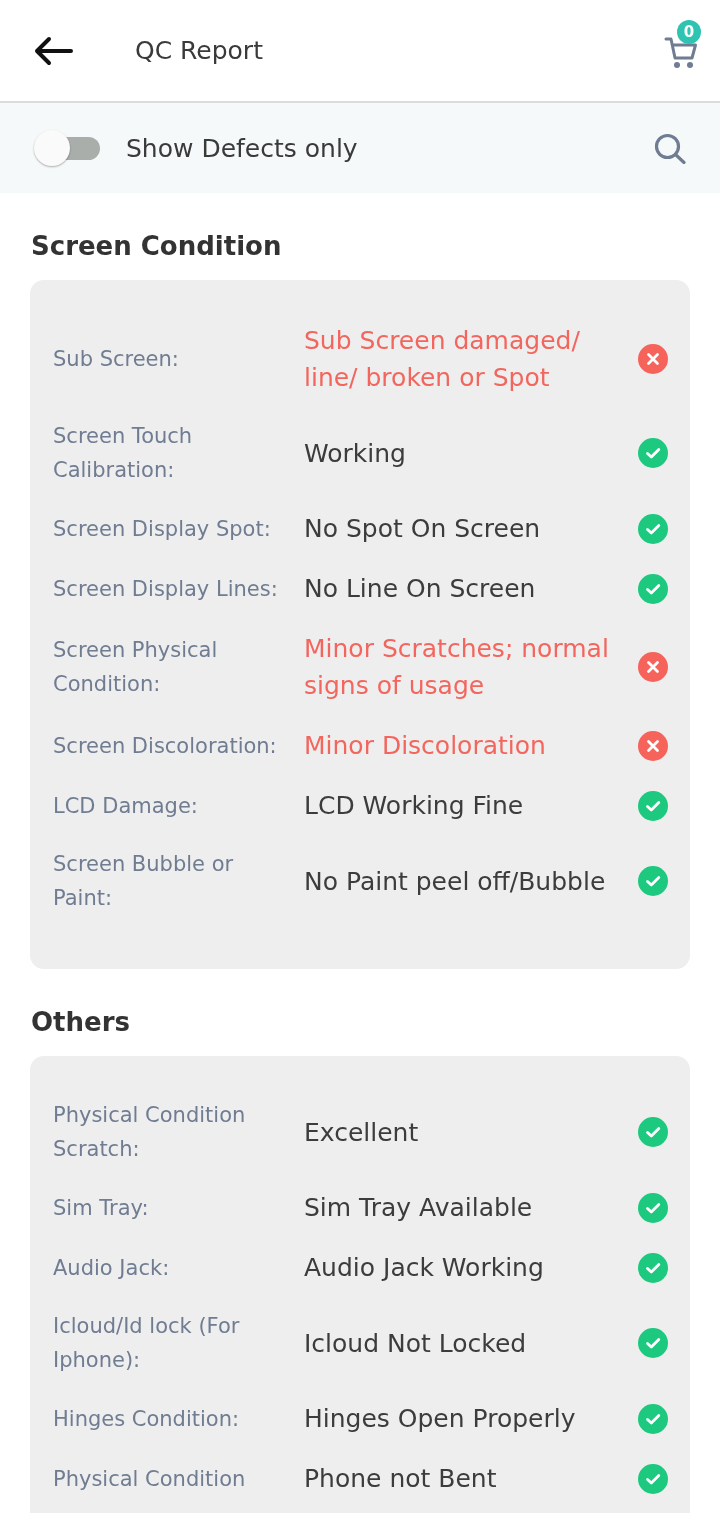  What do you see at coordinates (165, 746) in the screenshot?
I see `item-label: Screen Discoloration:` at bounding box center [165, 746].